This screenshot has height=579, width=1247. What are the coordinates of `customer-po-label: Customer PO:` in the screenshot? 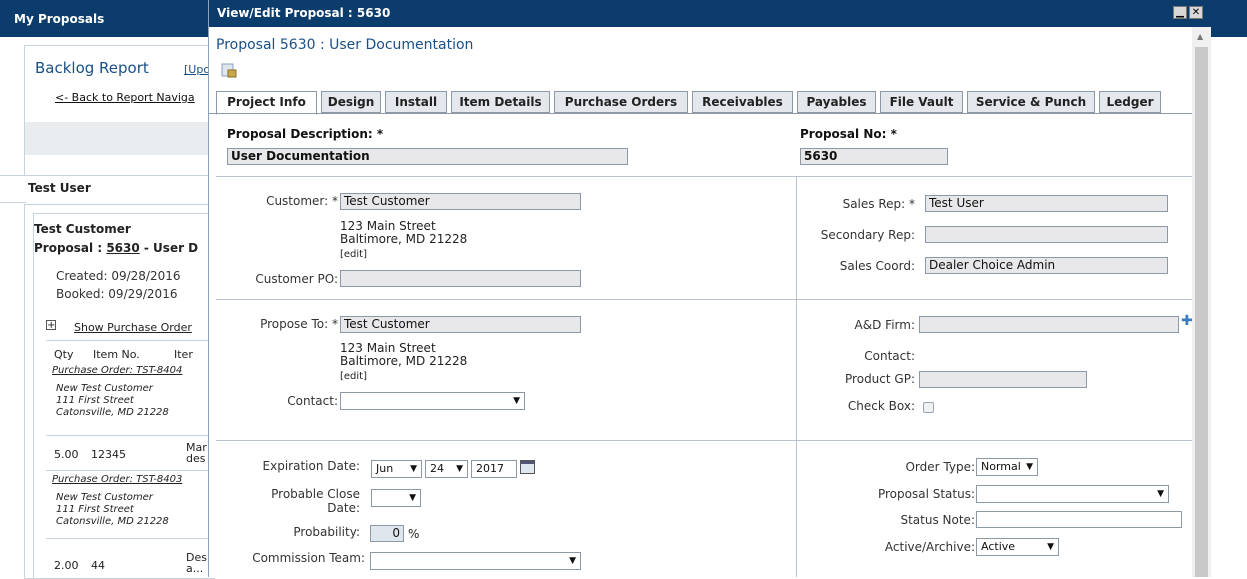 It's located at (296, 279).